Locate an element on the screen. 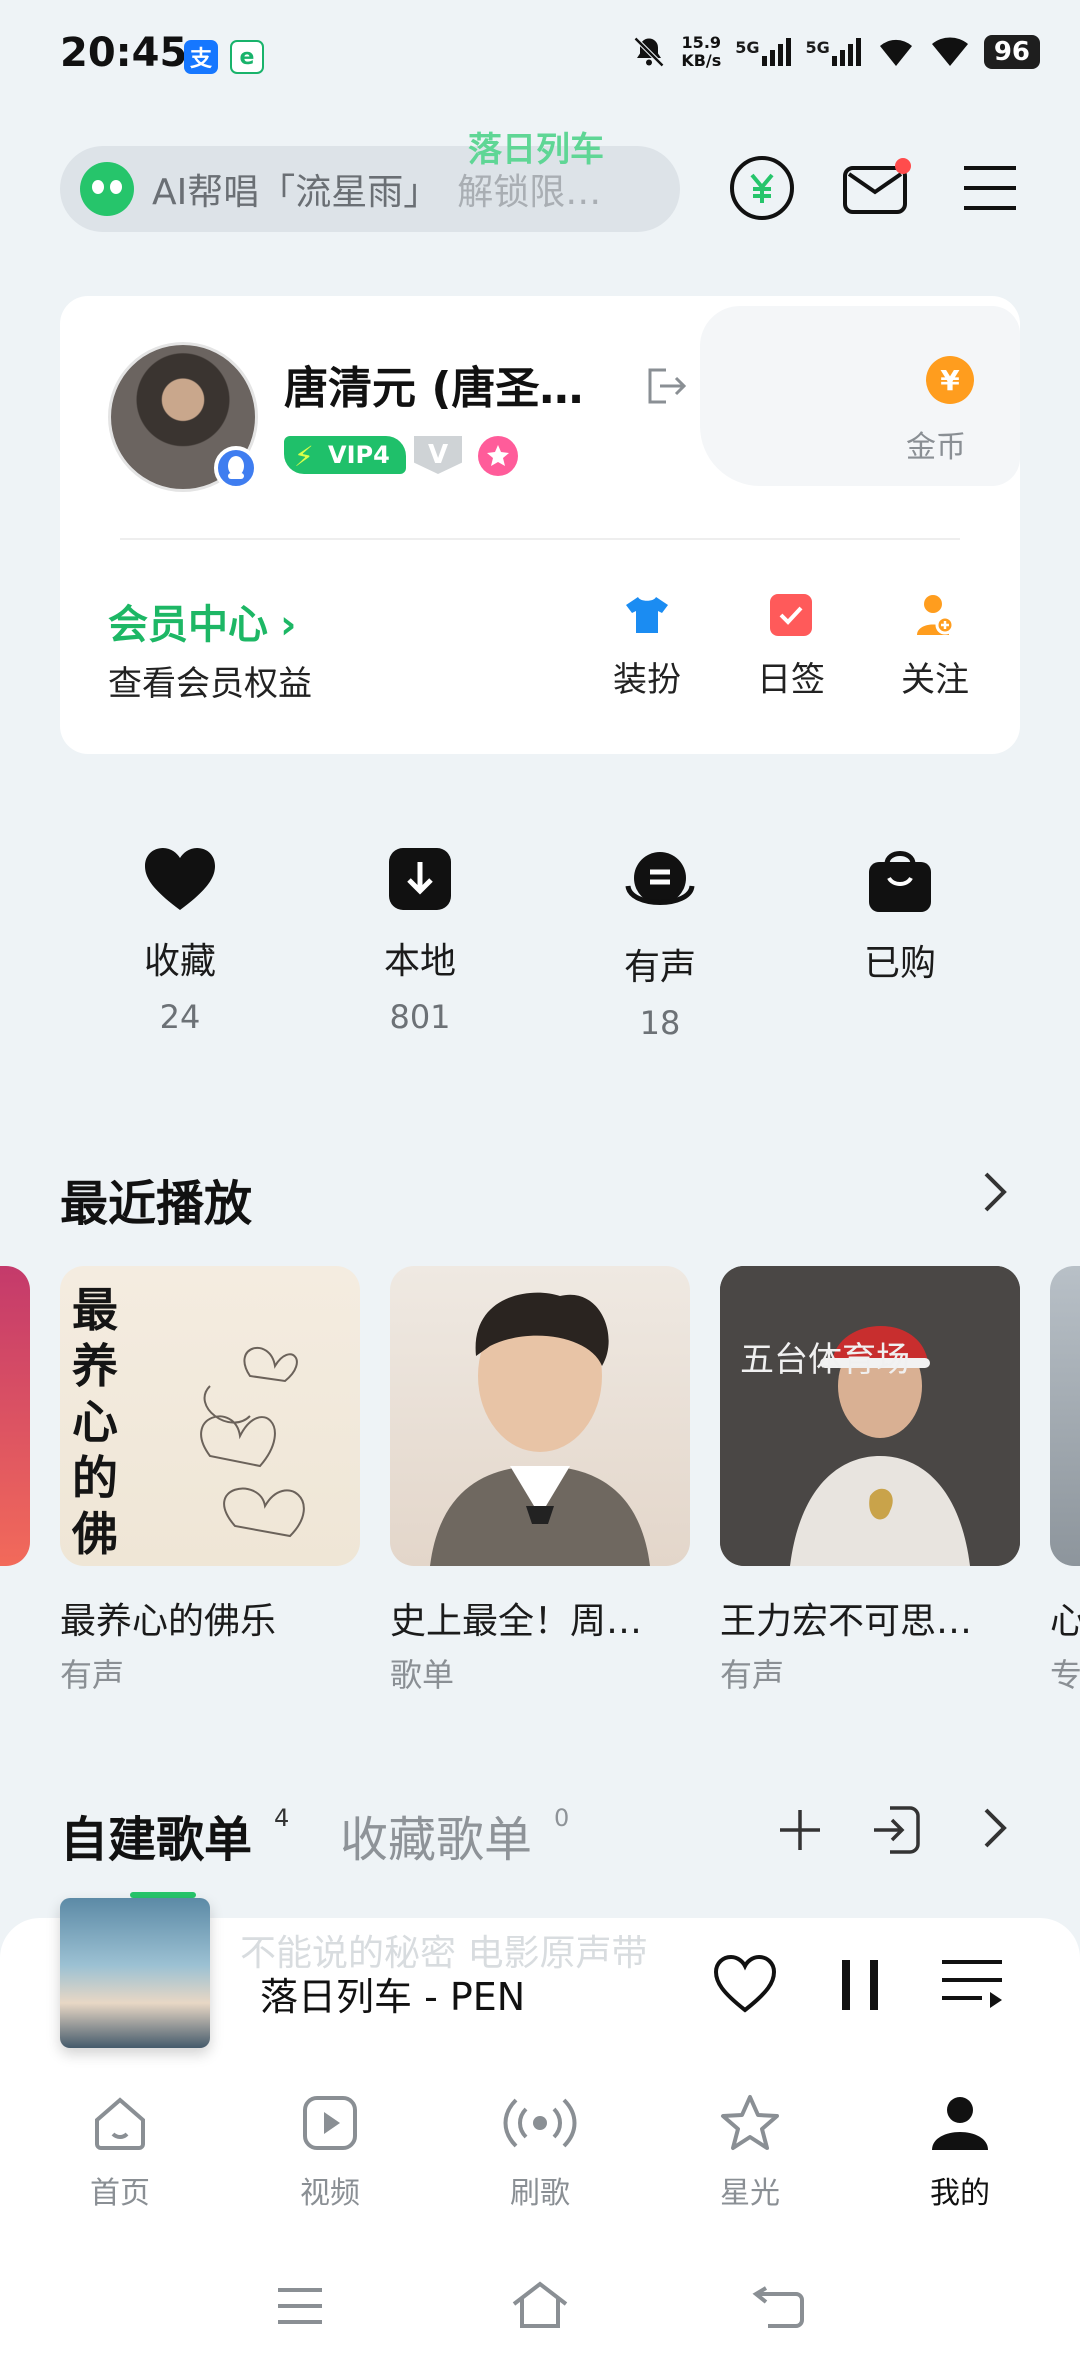 This screenshot has height=2376, width=1080. download-icon is located at coordinates (420, 879).